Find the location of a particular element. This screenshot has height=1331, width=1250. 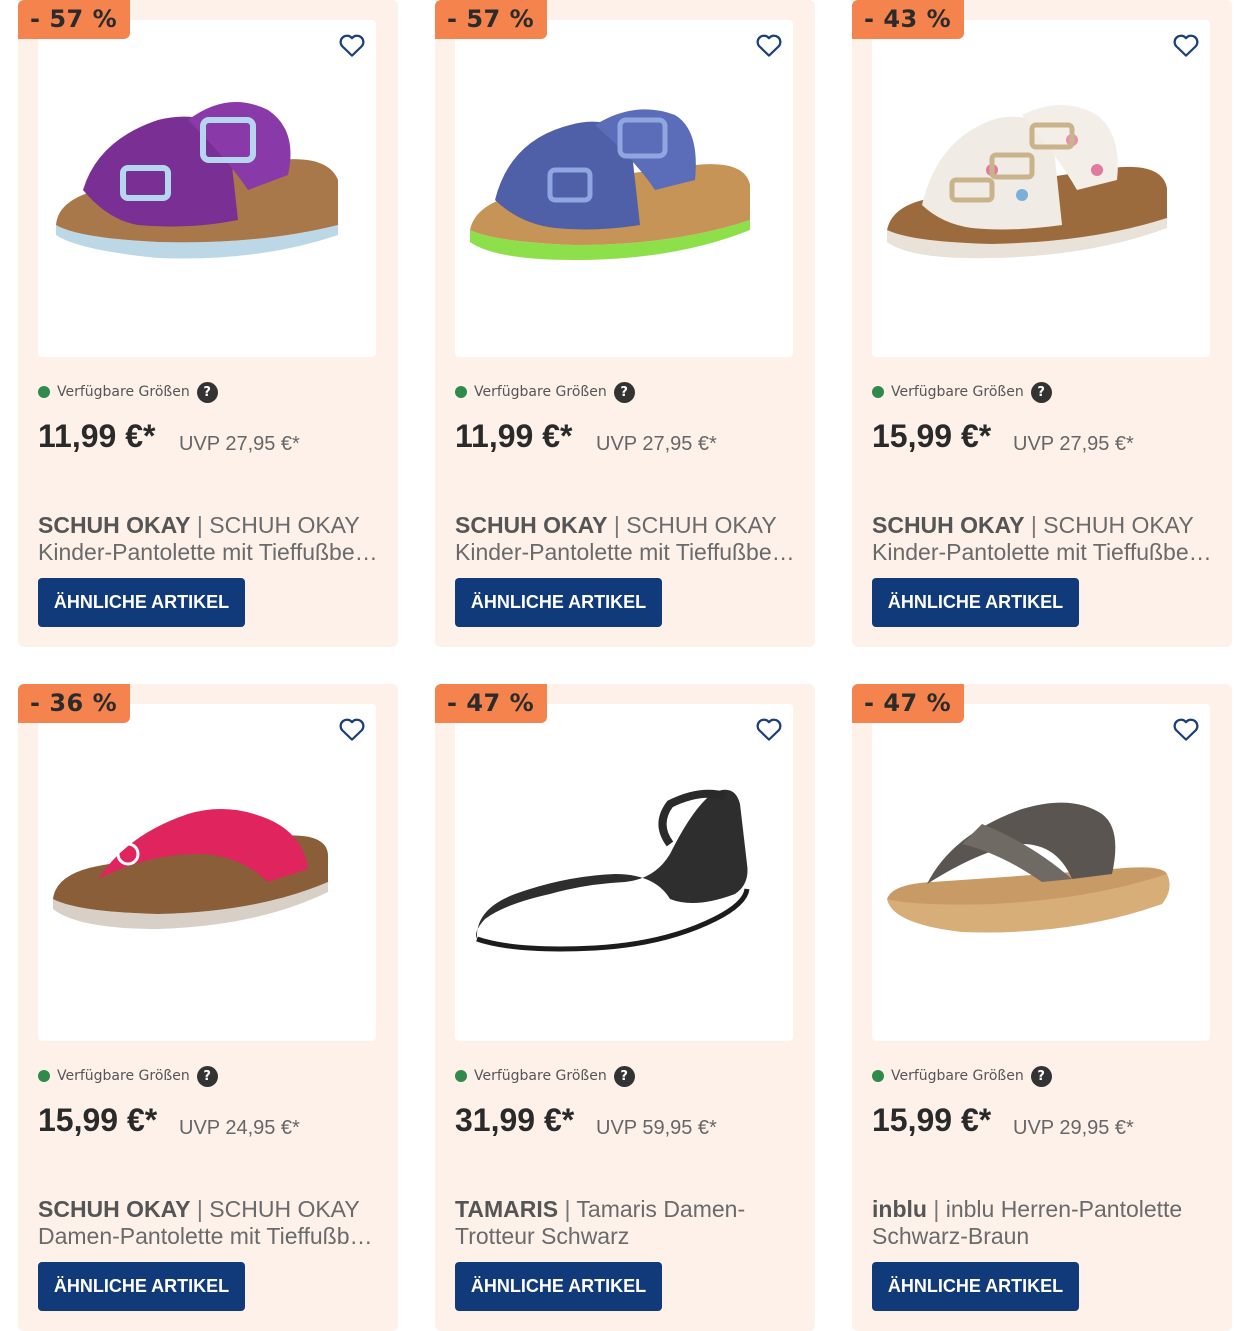

name-line-1: inblu Herren-Pantolette is located at coordinates (1064, 1209).